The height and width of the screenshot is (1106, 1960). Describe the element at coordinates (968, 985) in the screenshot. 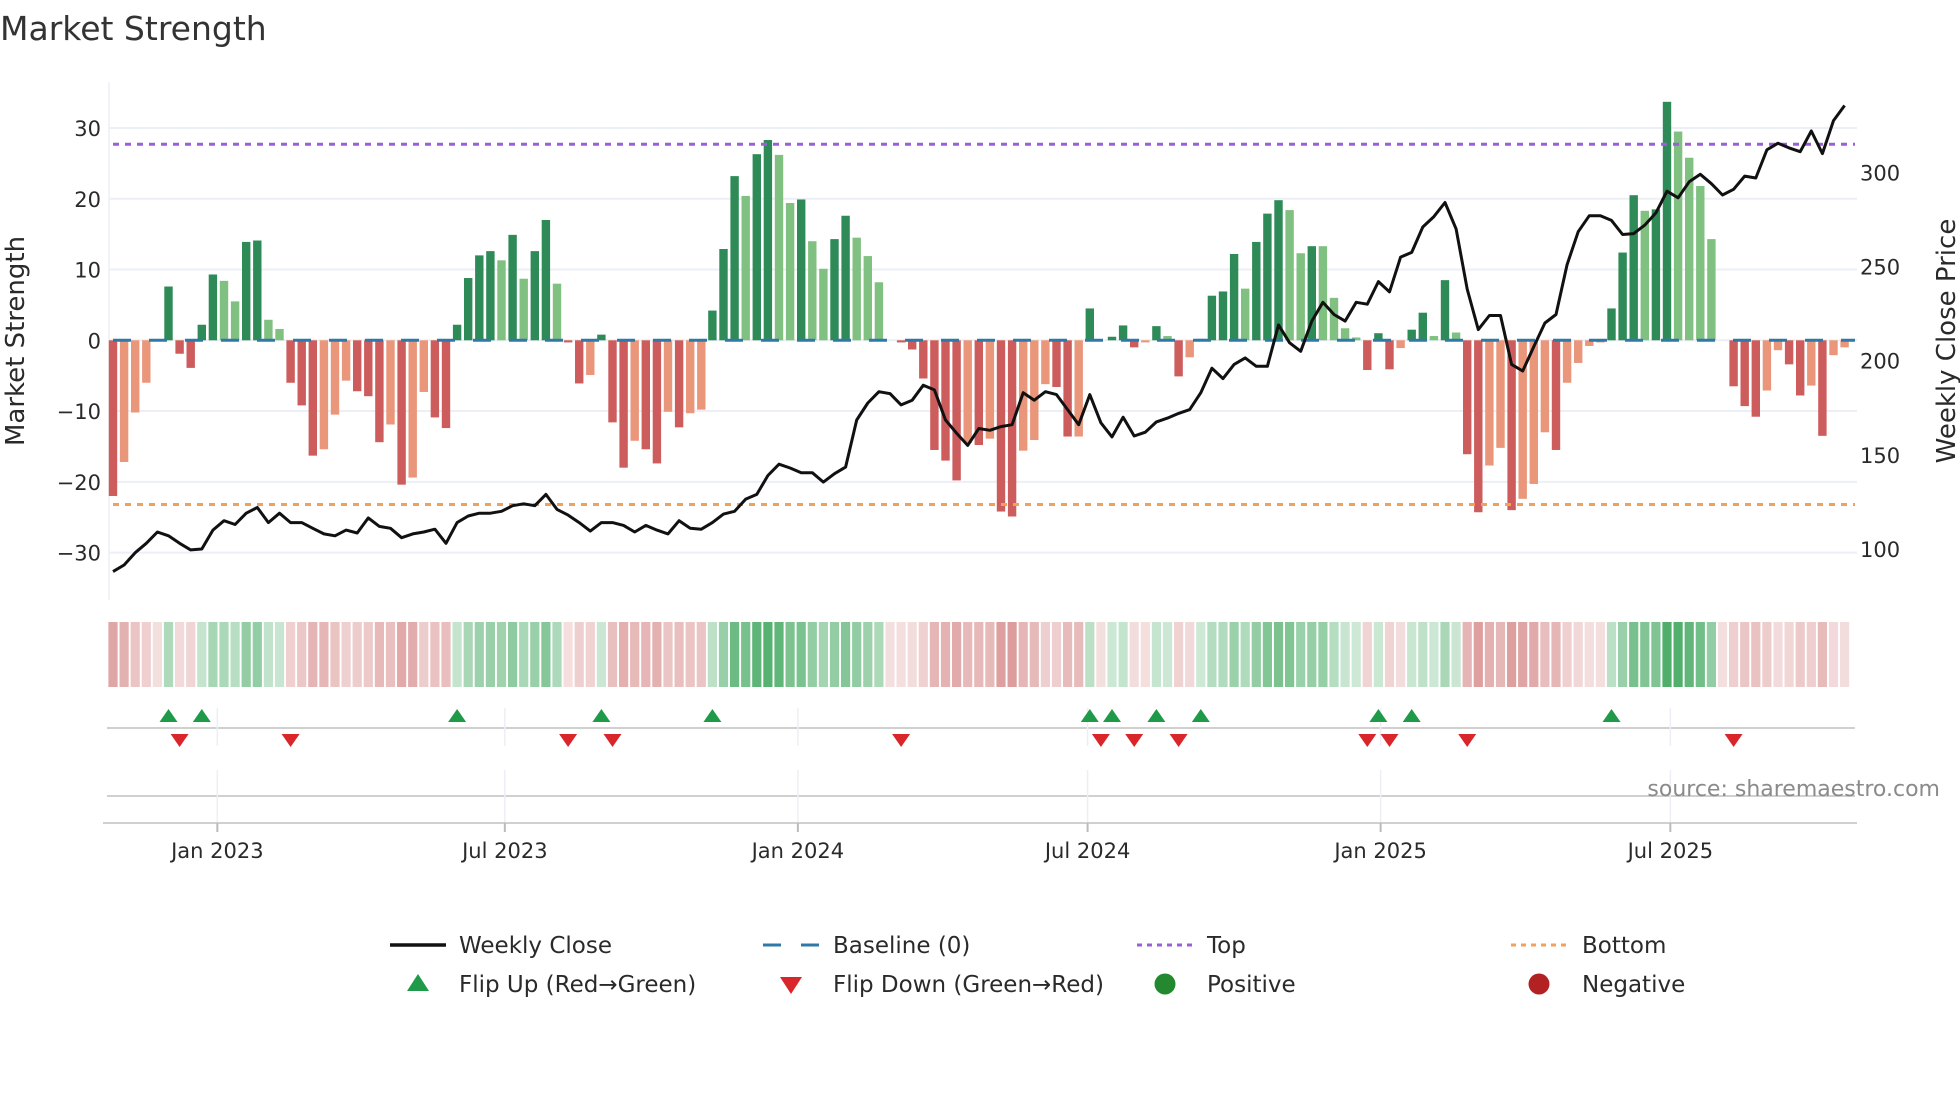

I see `legend-label: Flip Down (Green→Red)` at that location.